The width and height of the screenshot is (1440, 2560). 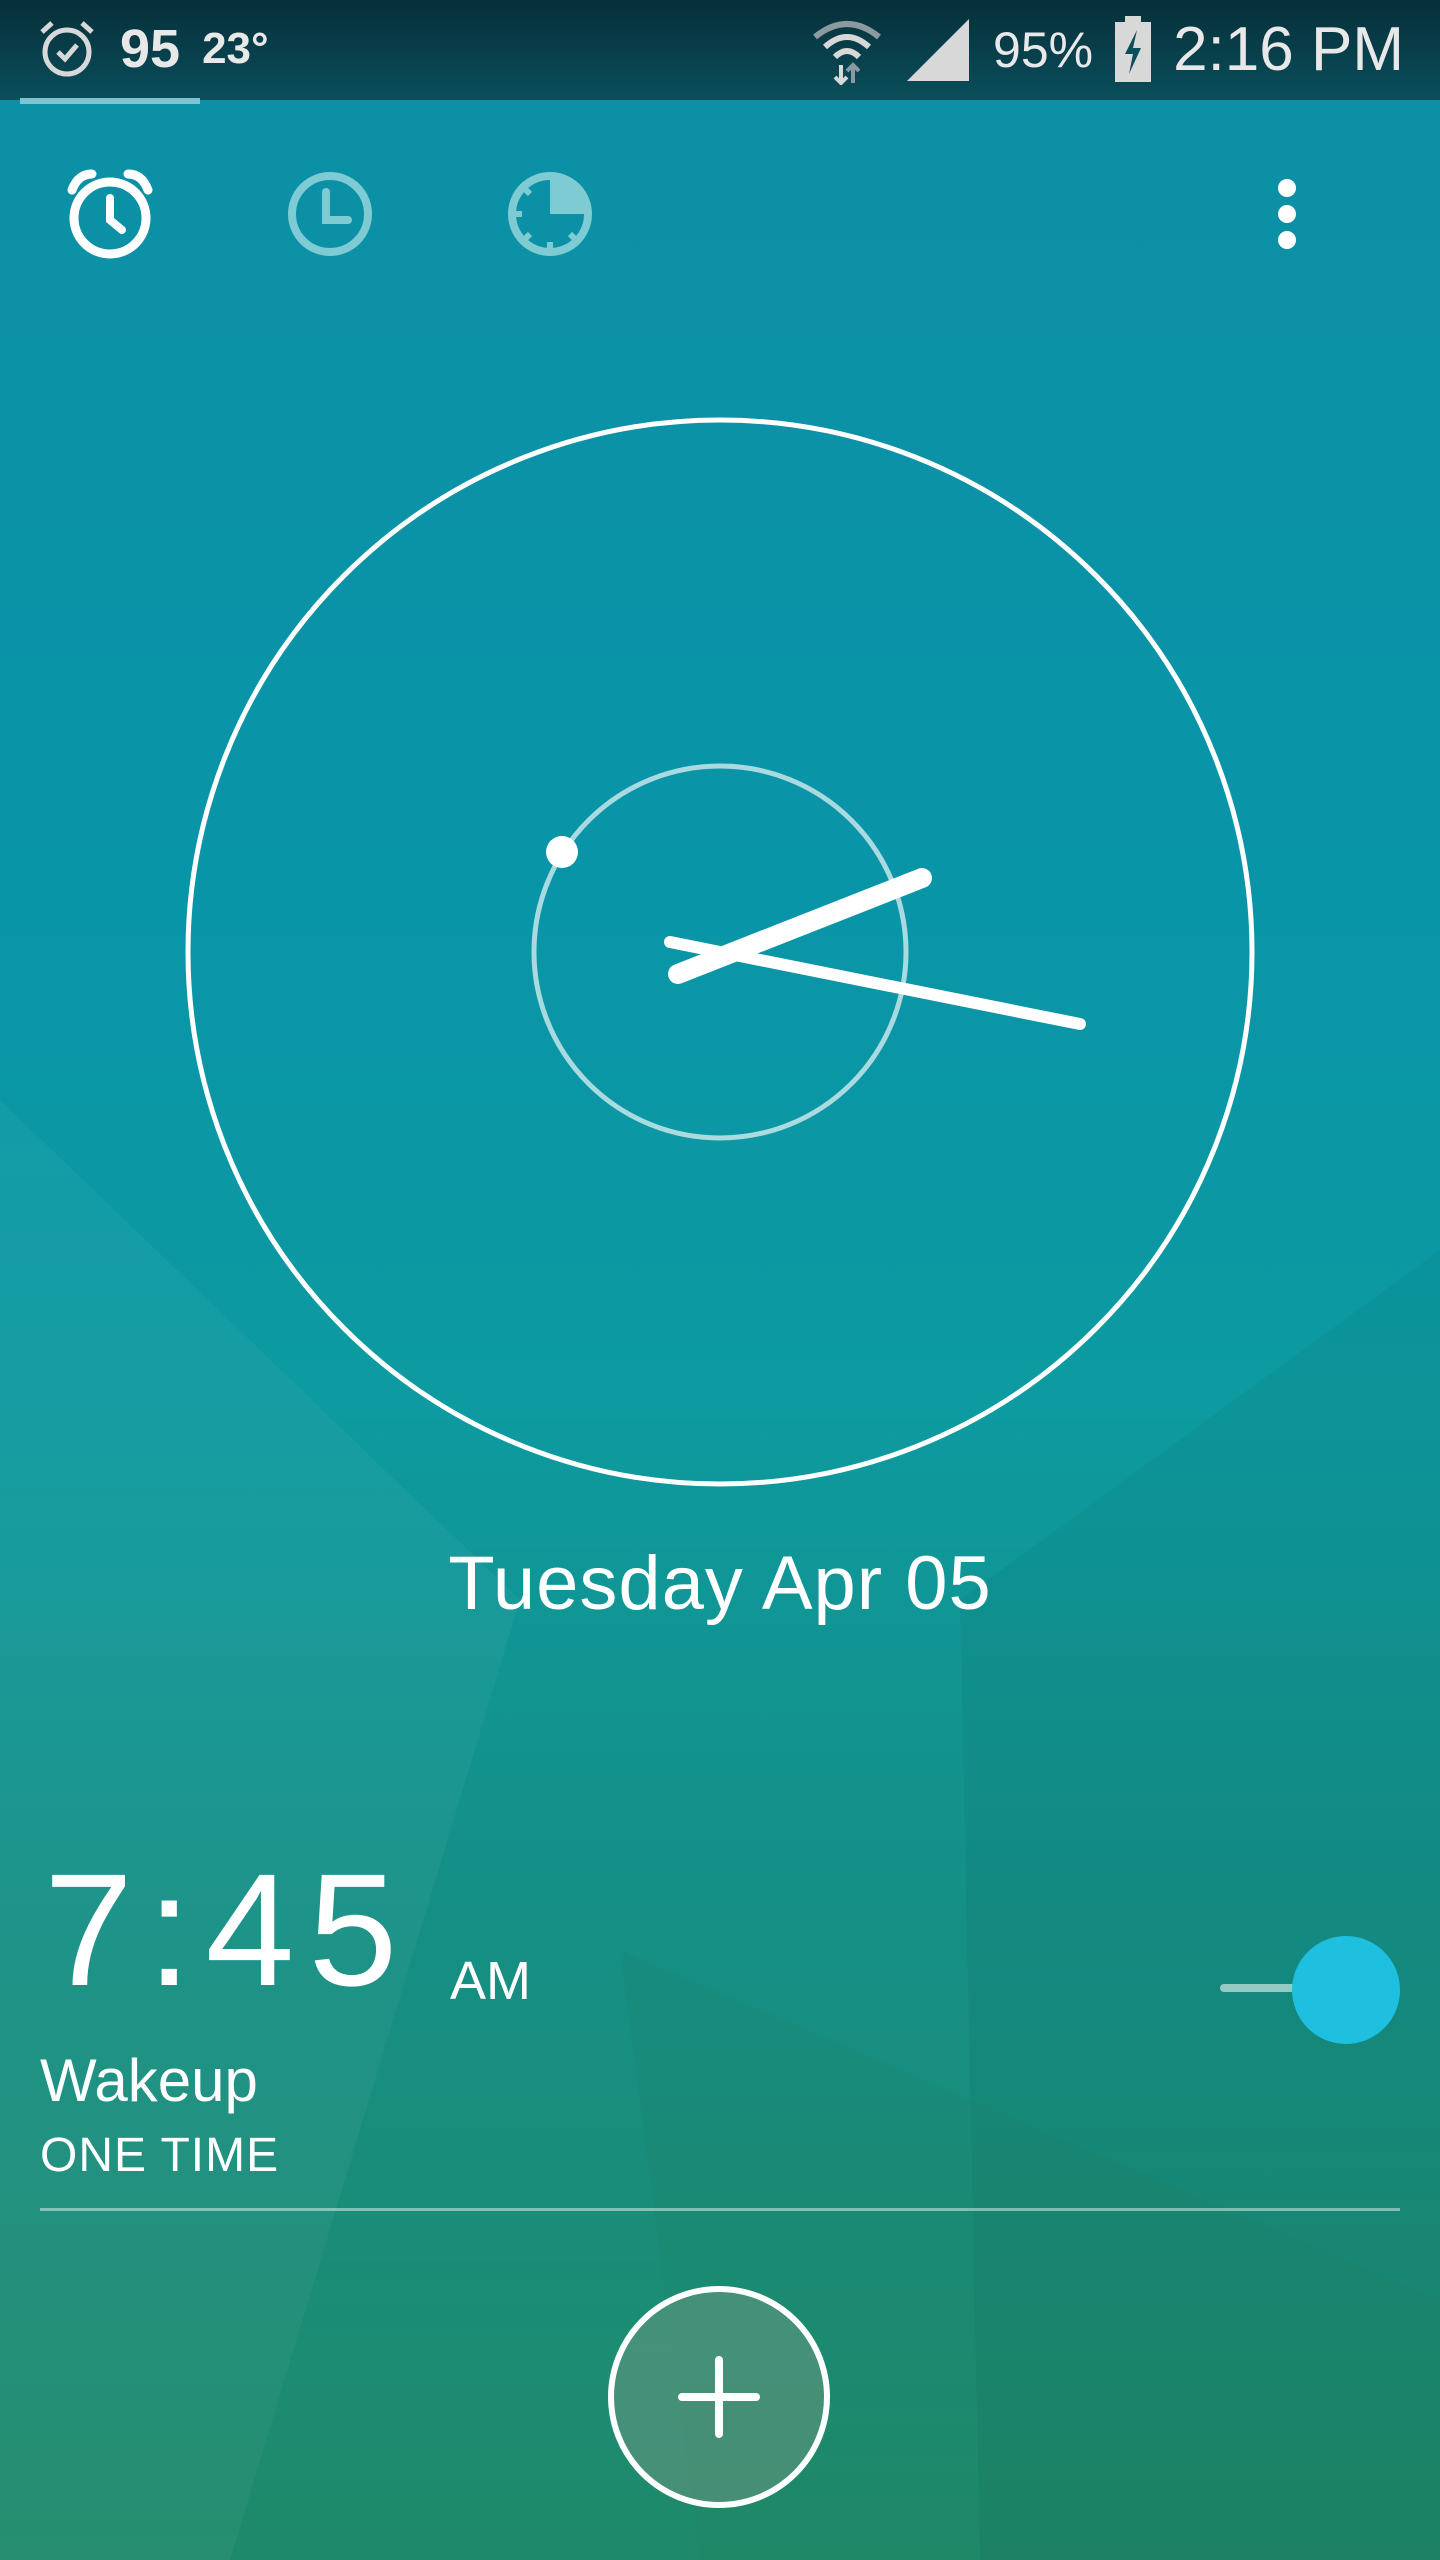 I want to click on temperature: 23°, so click(x=235, y=48).